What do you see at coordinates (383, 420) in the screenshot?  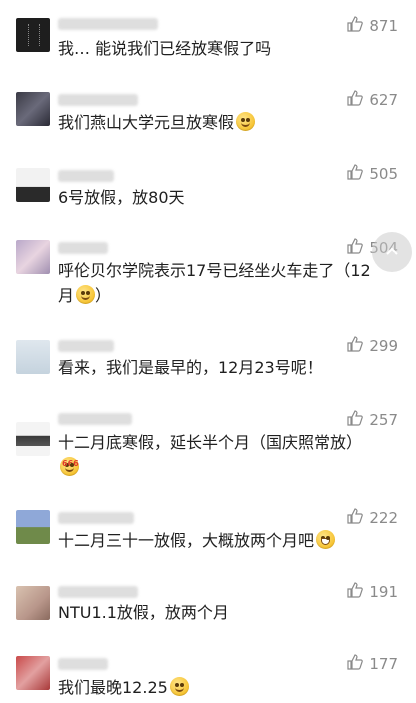 I see `like-count: 257` at bounding box center [383, 420].